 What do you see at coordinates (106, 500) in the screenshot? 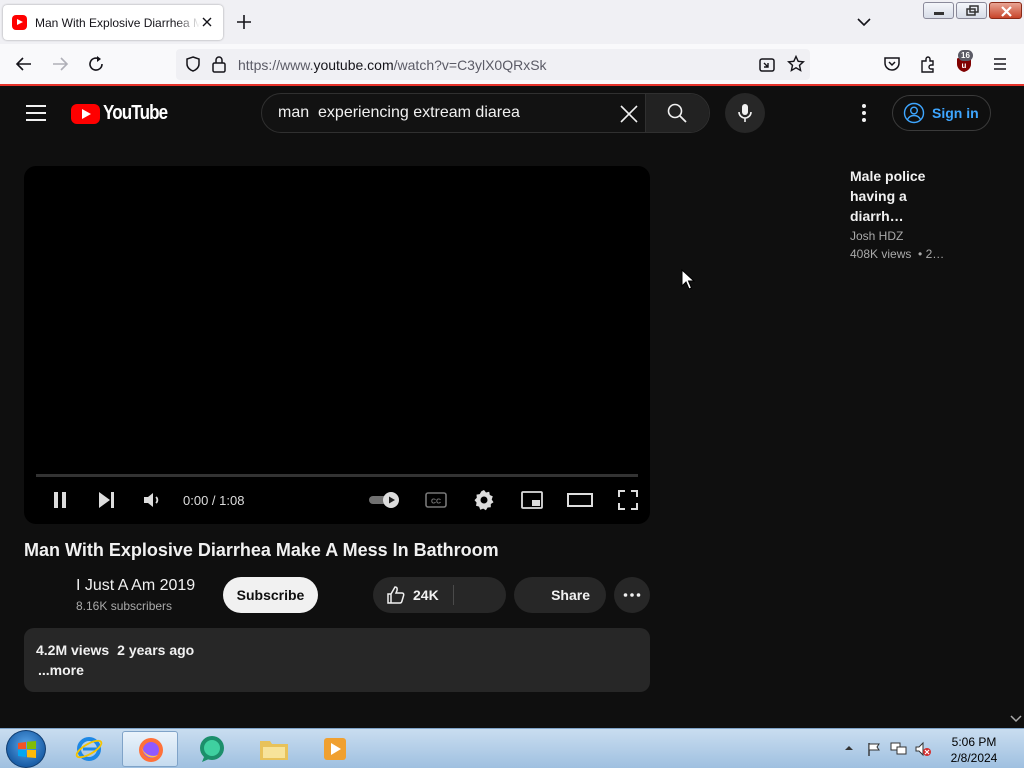
I see `next-video-icon` at bounding box center [106, 500].